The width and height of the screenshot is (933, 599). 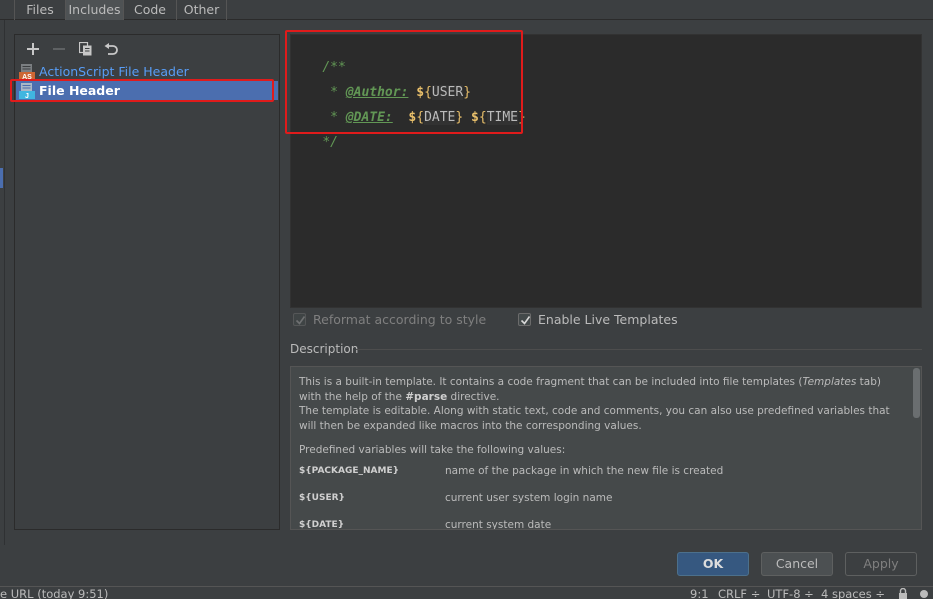 I want to click on template-tabs: Files Includes Code Other, so click(x=466, y=10).